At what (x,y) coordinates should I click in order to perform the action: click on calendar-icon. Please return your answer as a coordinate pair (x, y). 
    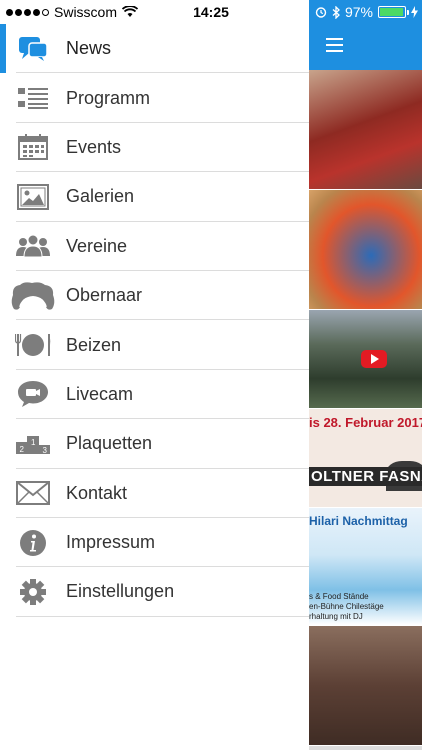
    Looking at the image, I should click on (33, 147).